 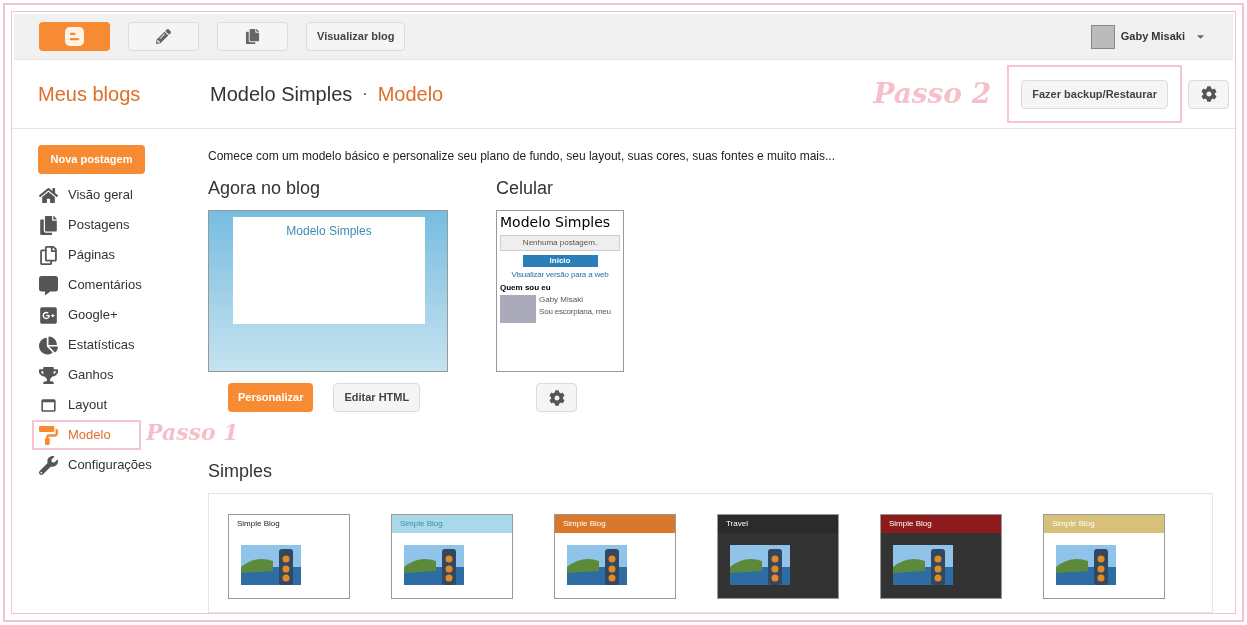 I want to click on home-icon, so click(x=48, y=195).